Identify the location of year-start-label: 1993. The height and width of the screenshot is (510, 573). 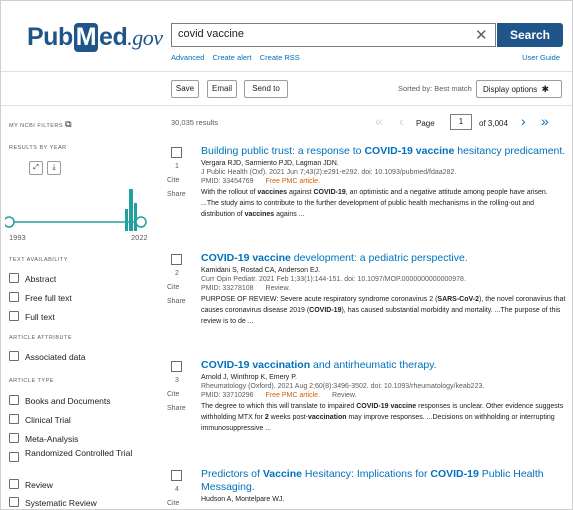
(17, 237).